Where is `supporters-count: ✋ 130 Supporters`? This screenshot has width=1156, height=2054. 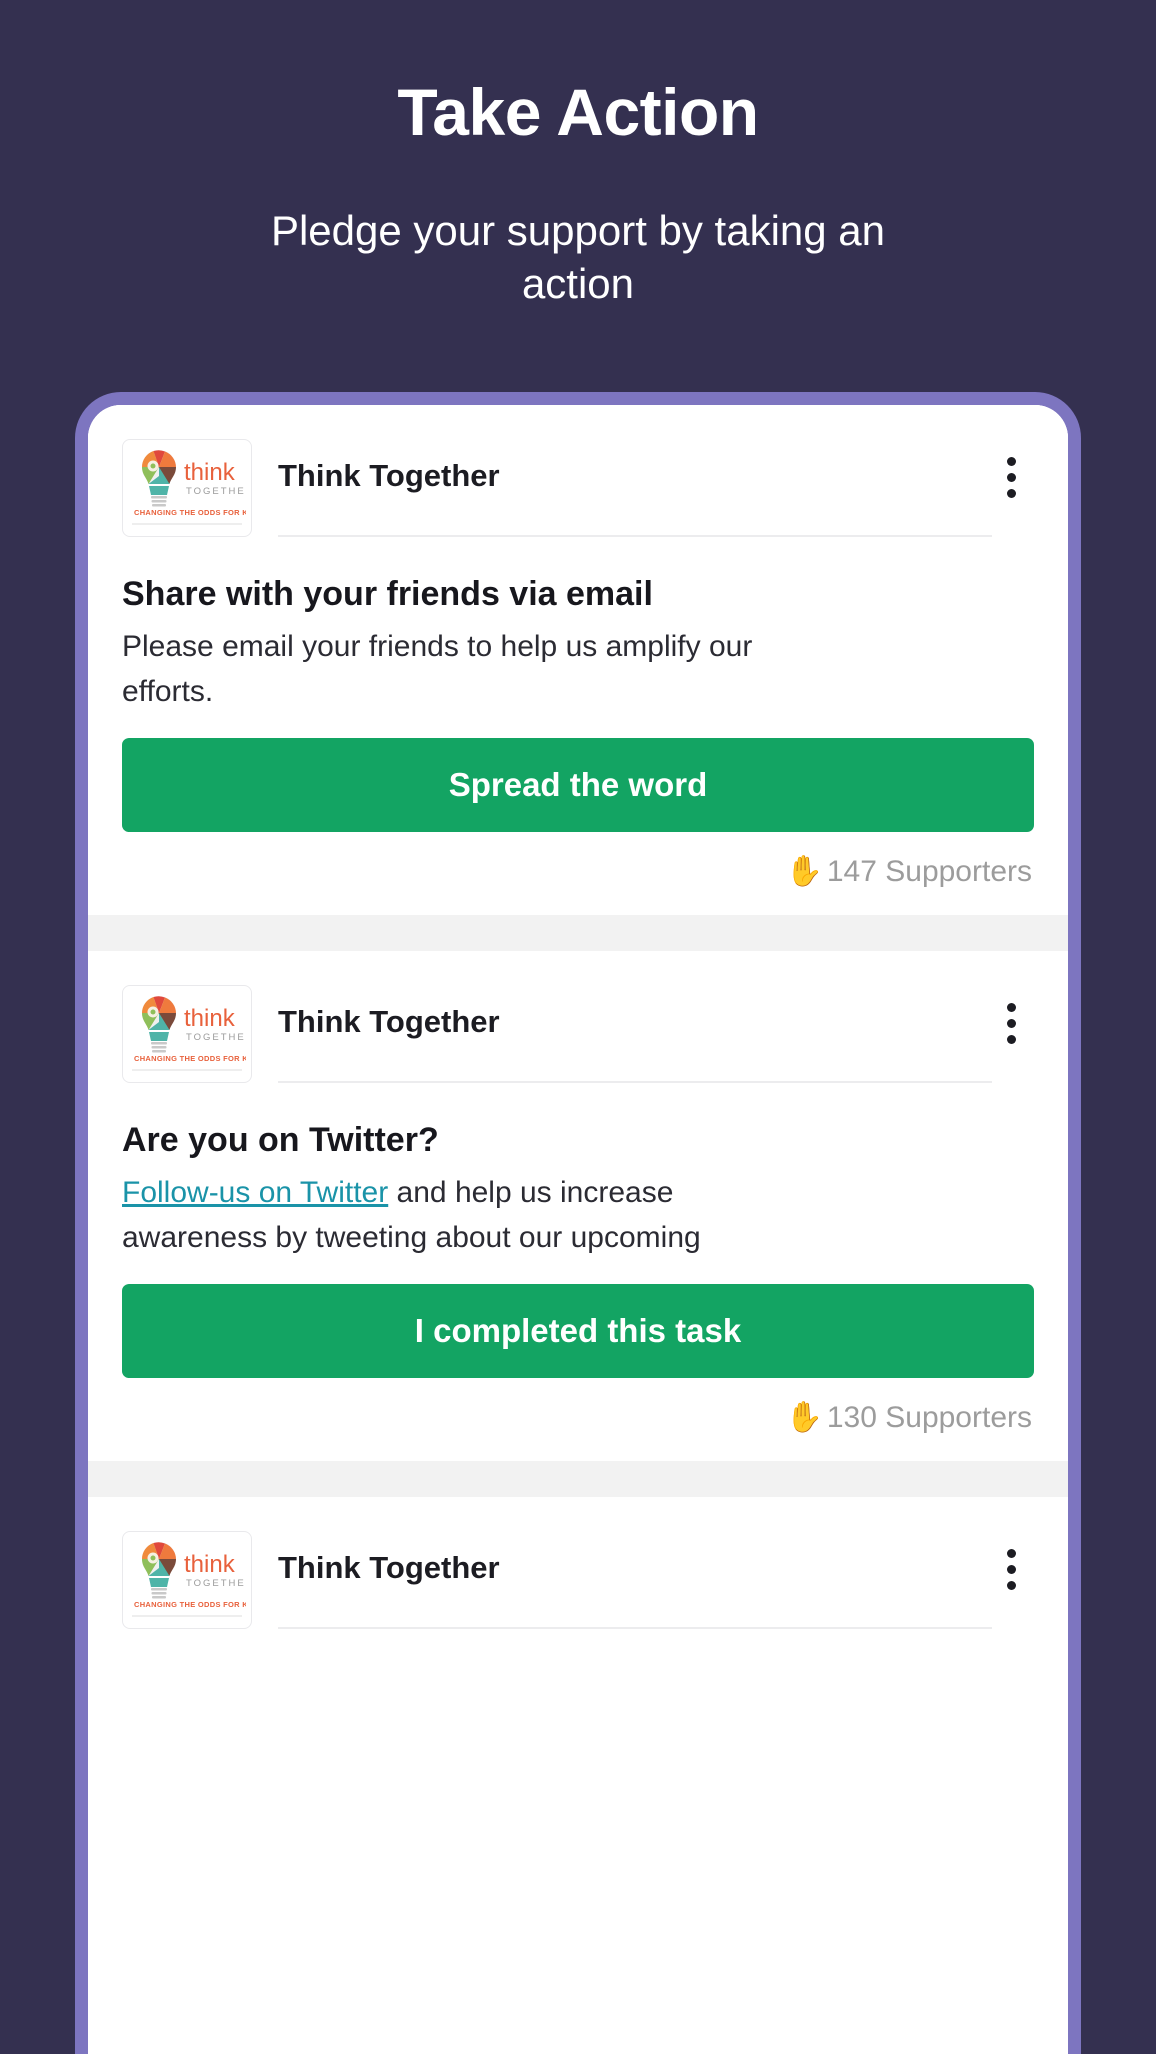
supporters-count: ✋ 130 Supporters is located at coordinates (578, 1419).